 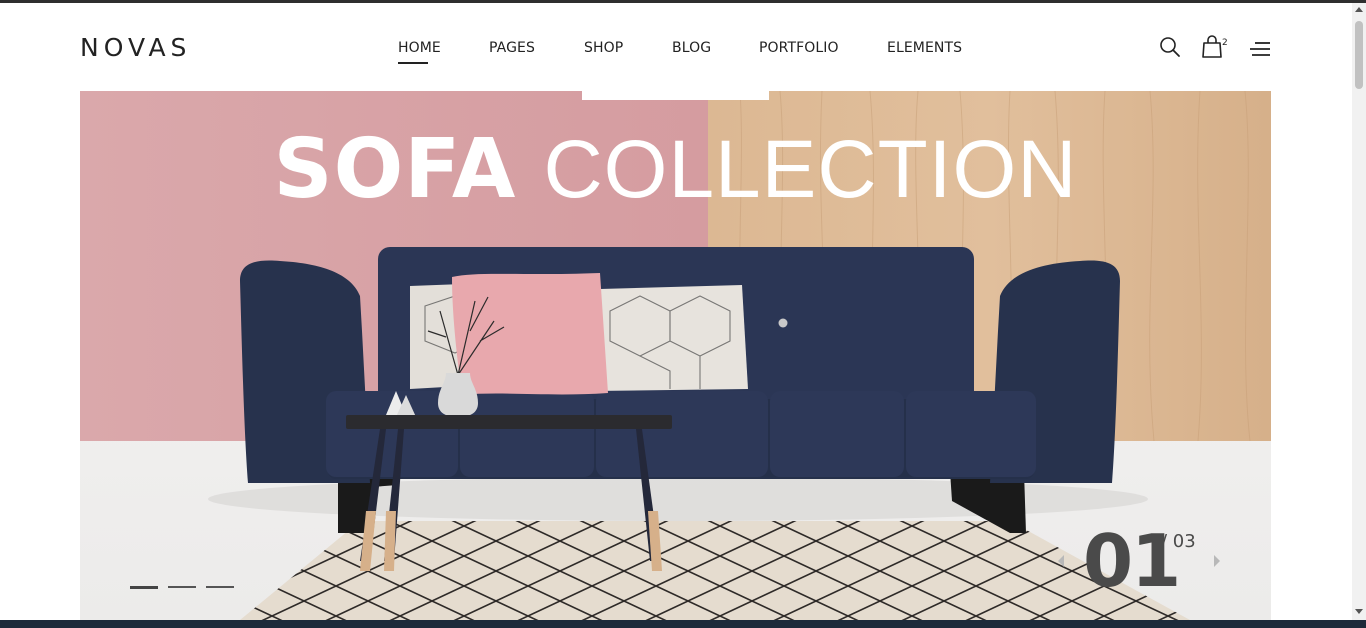 I want to click on hero-title: SOFA COLLECTION, so click(x=675, y=170).